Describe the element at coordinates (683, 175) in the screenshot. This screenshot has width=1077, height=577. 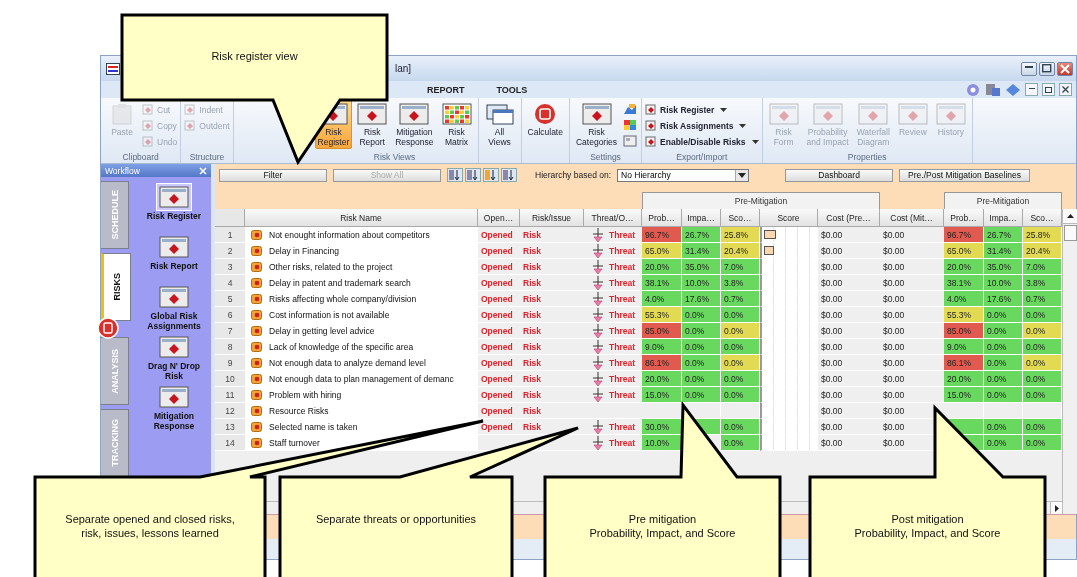
I see `hierarchy-dropdown: No Hierarchy` at that location.